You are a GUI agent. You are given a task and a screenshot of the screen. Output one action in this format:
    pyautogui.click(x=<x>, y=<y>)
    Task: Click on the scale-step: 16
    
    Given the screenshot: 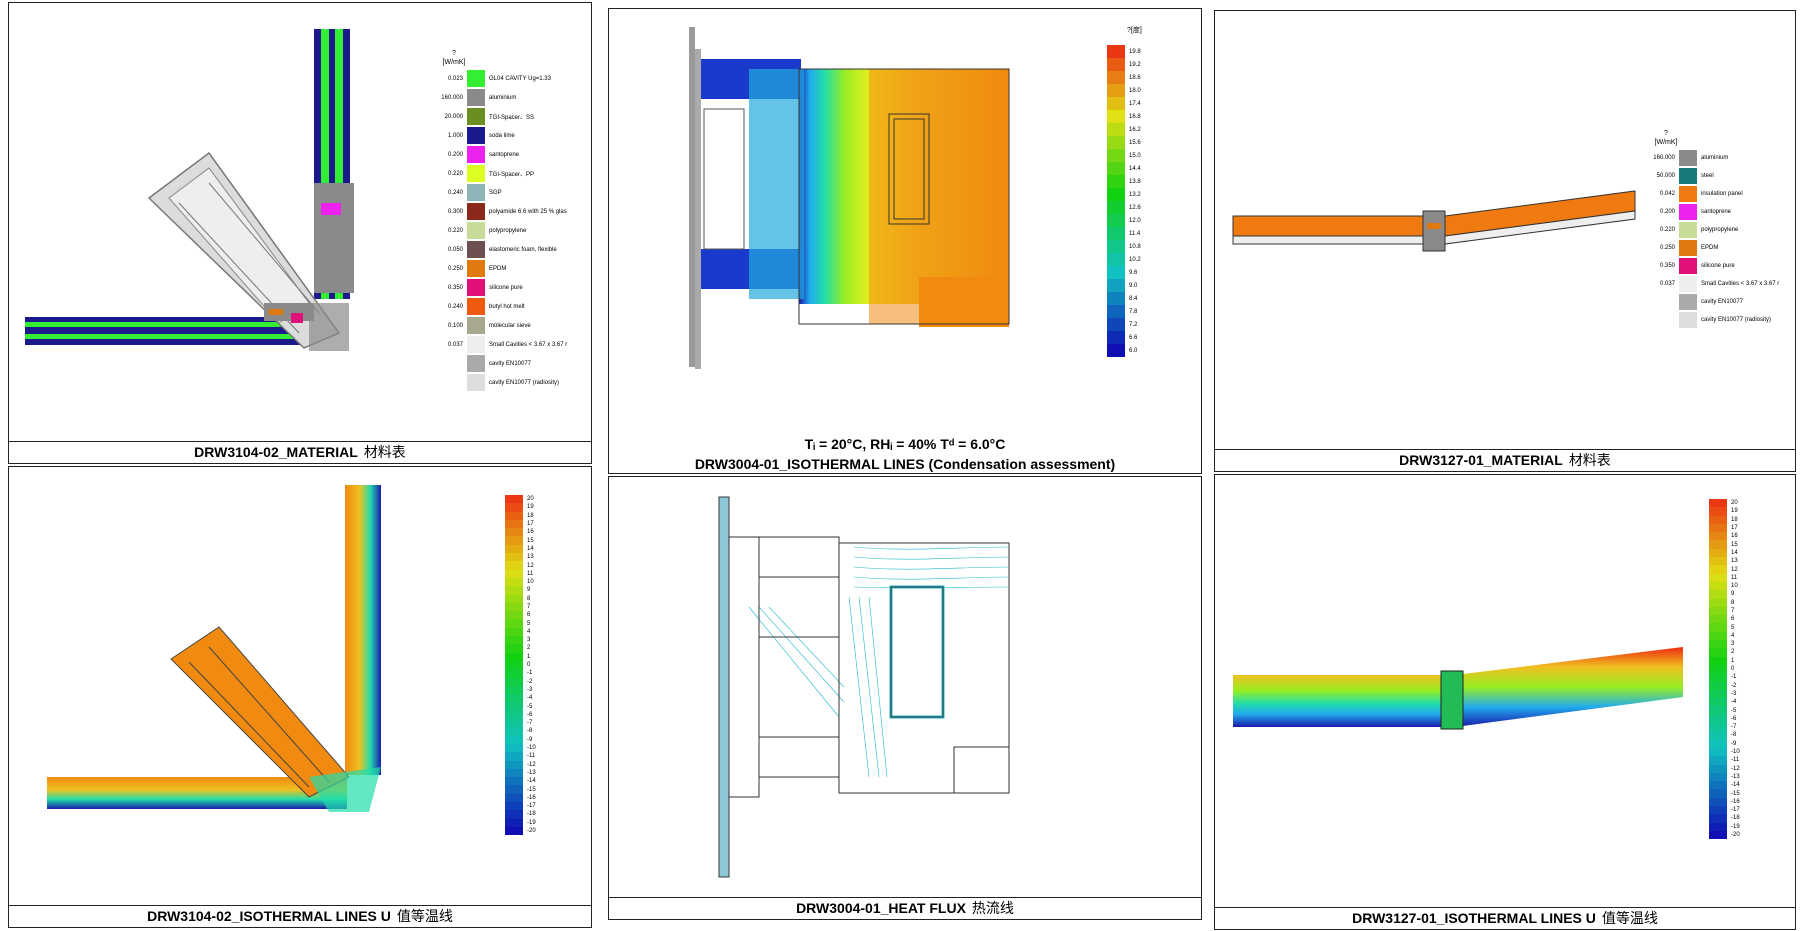 What is the action you would take?
    pyautogui.click(x=520, y=532)
    